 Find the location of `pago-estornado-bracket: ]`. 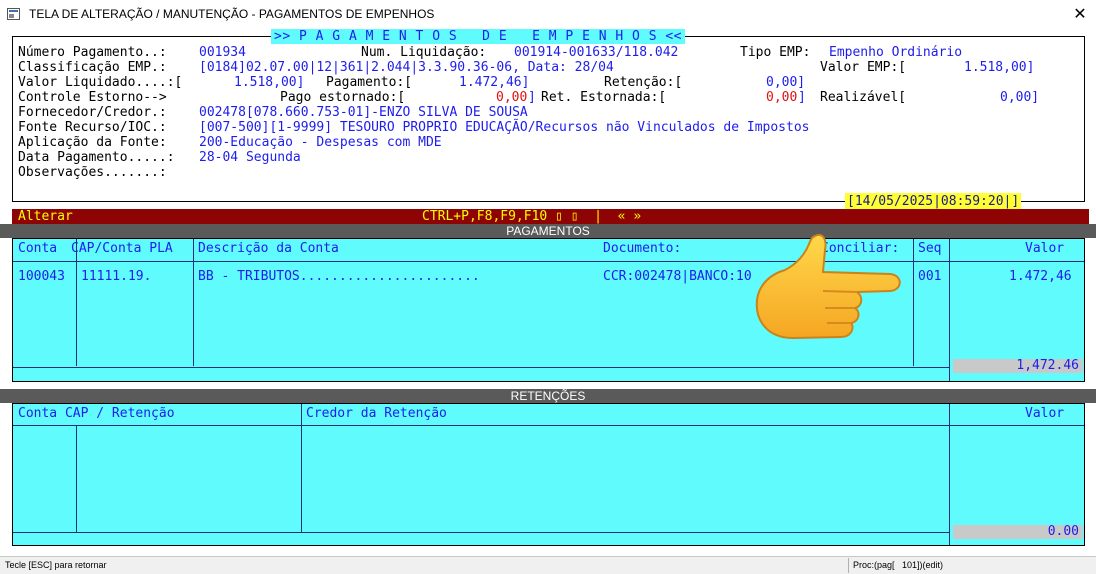

pago-estornado-bracket: ] is located at coordinates (532, 97).